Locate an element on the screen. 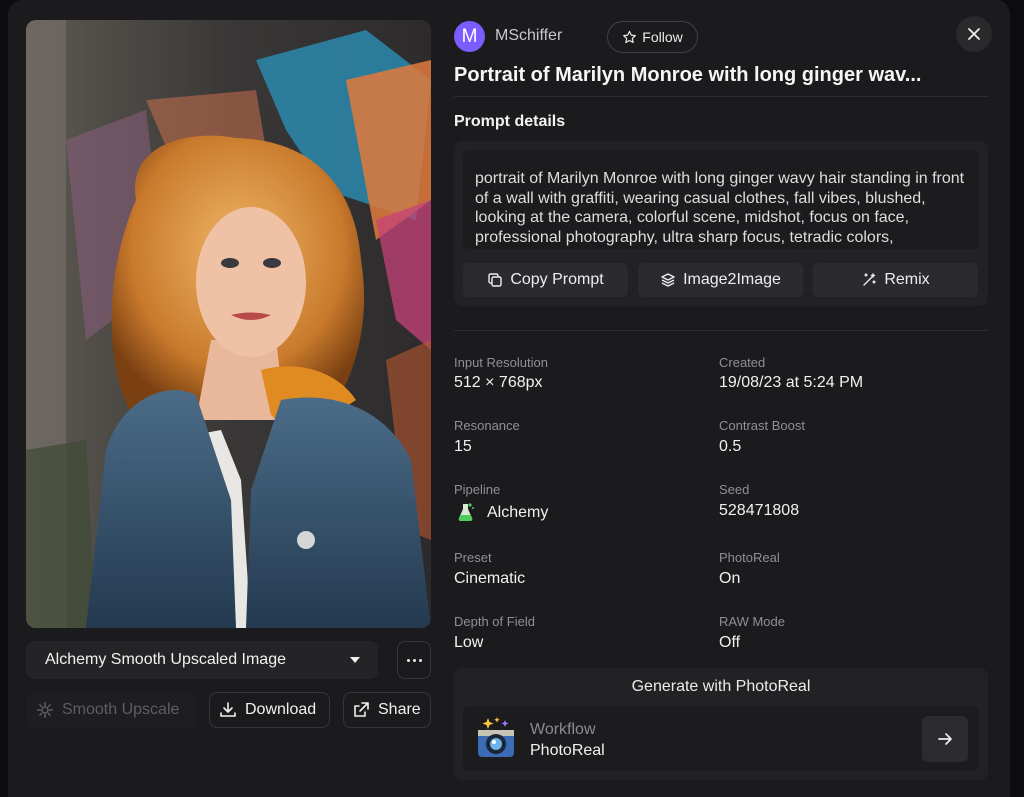 The width and height of the screenshot is (1024, 797). contrast-boost-label: Contrast Boost is located at coordinates (762, 425).